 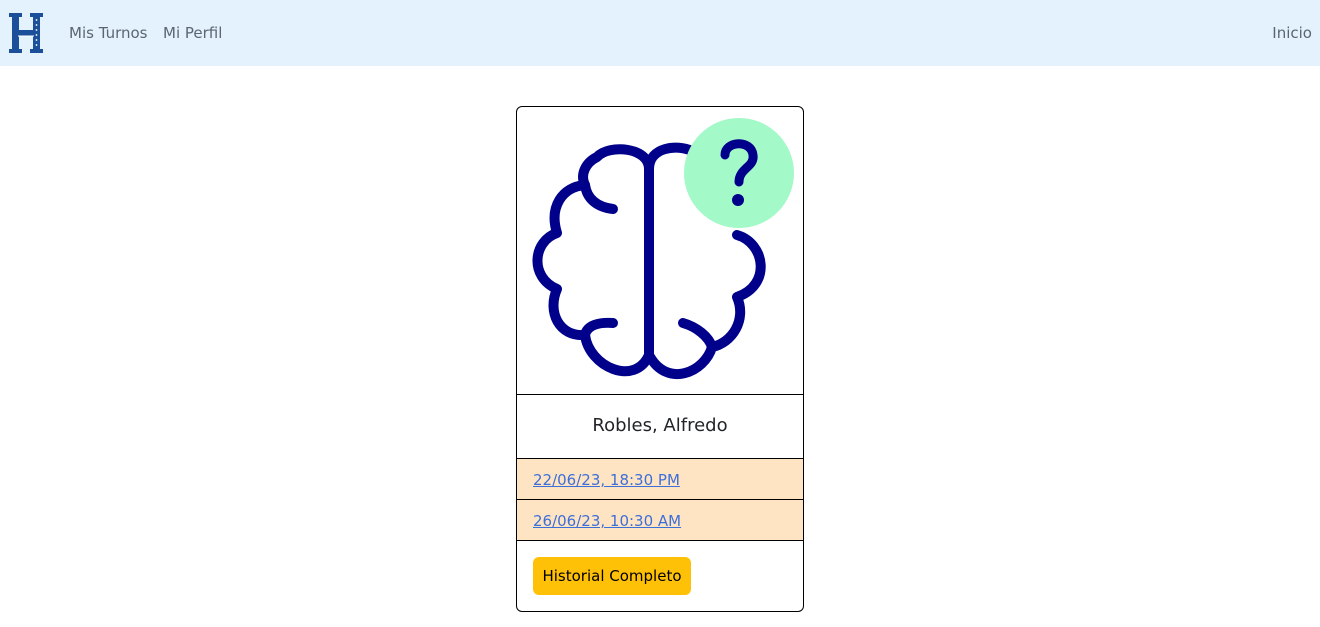 What do you see at coordinates (26, 33) in the screenshot?
I see `hospital-h-logo-icon` at bounding box center [26, 33].